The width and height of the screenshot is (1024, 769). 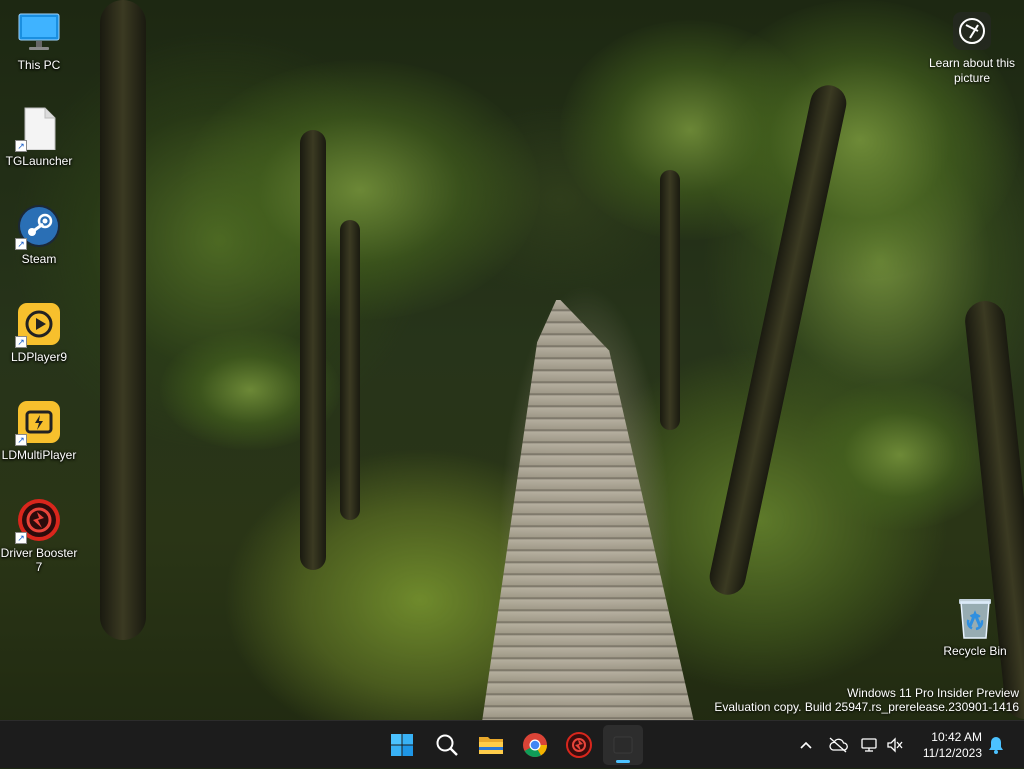 I want to click on file-explorer-button, so click(x=491, y=745).